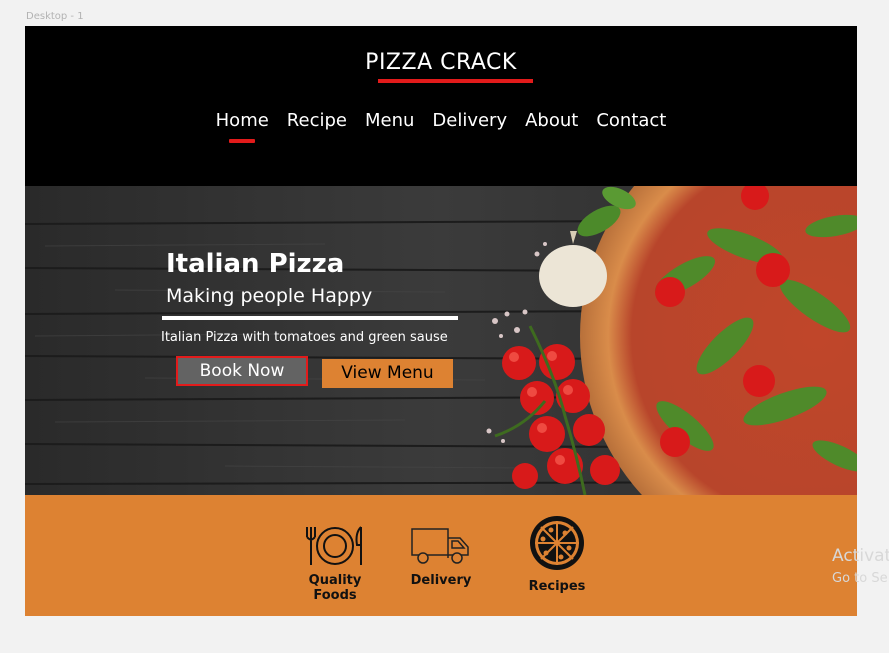 The height and width of the screenshot is (653, 889). Describe the element at coordinates (441, 580) in the screenshot. I see `feature-label-delivery: Delivery` at that location.